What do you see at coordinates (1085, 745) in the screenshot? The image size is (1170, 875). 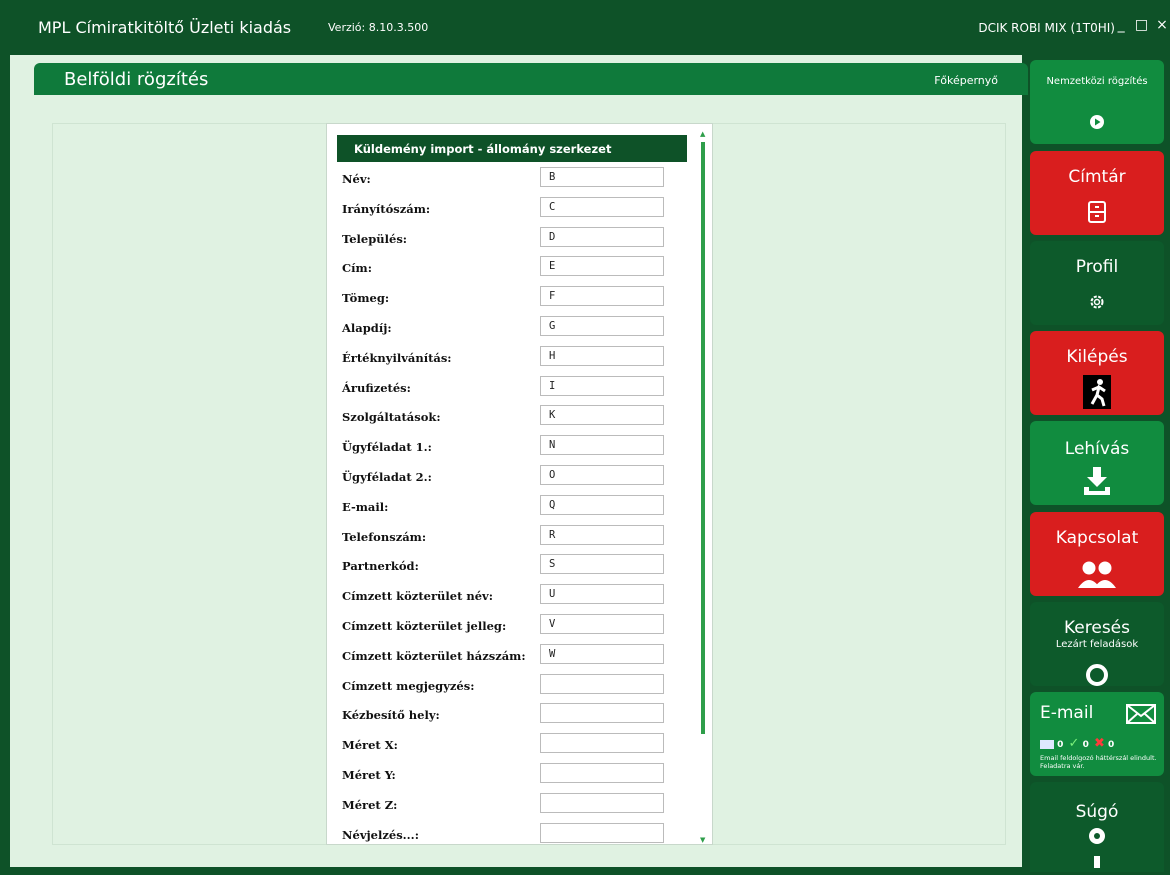 I see `success-count: 0` at bounding box center [1085, 745].